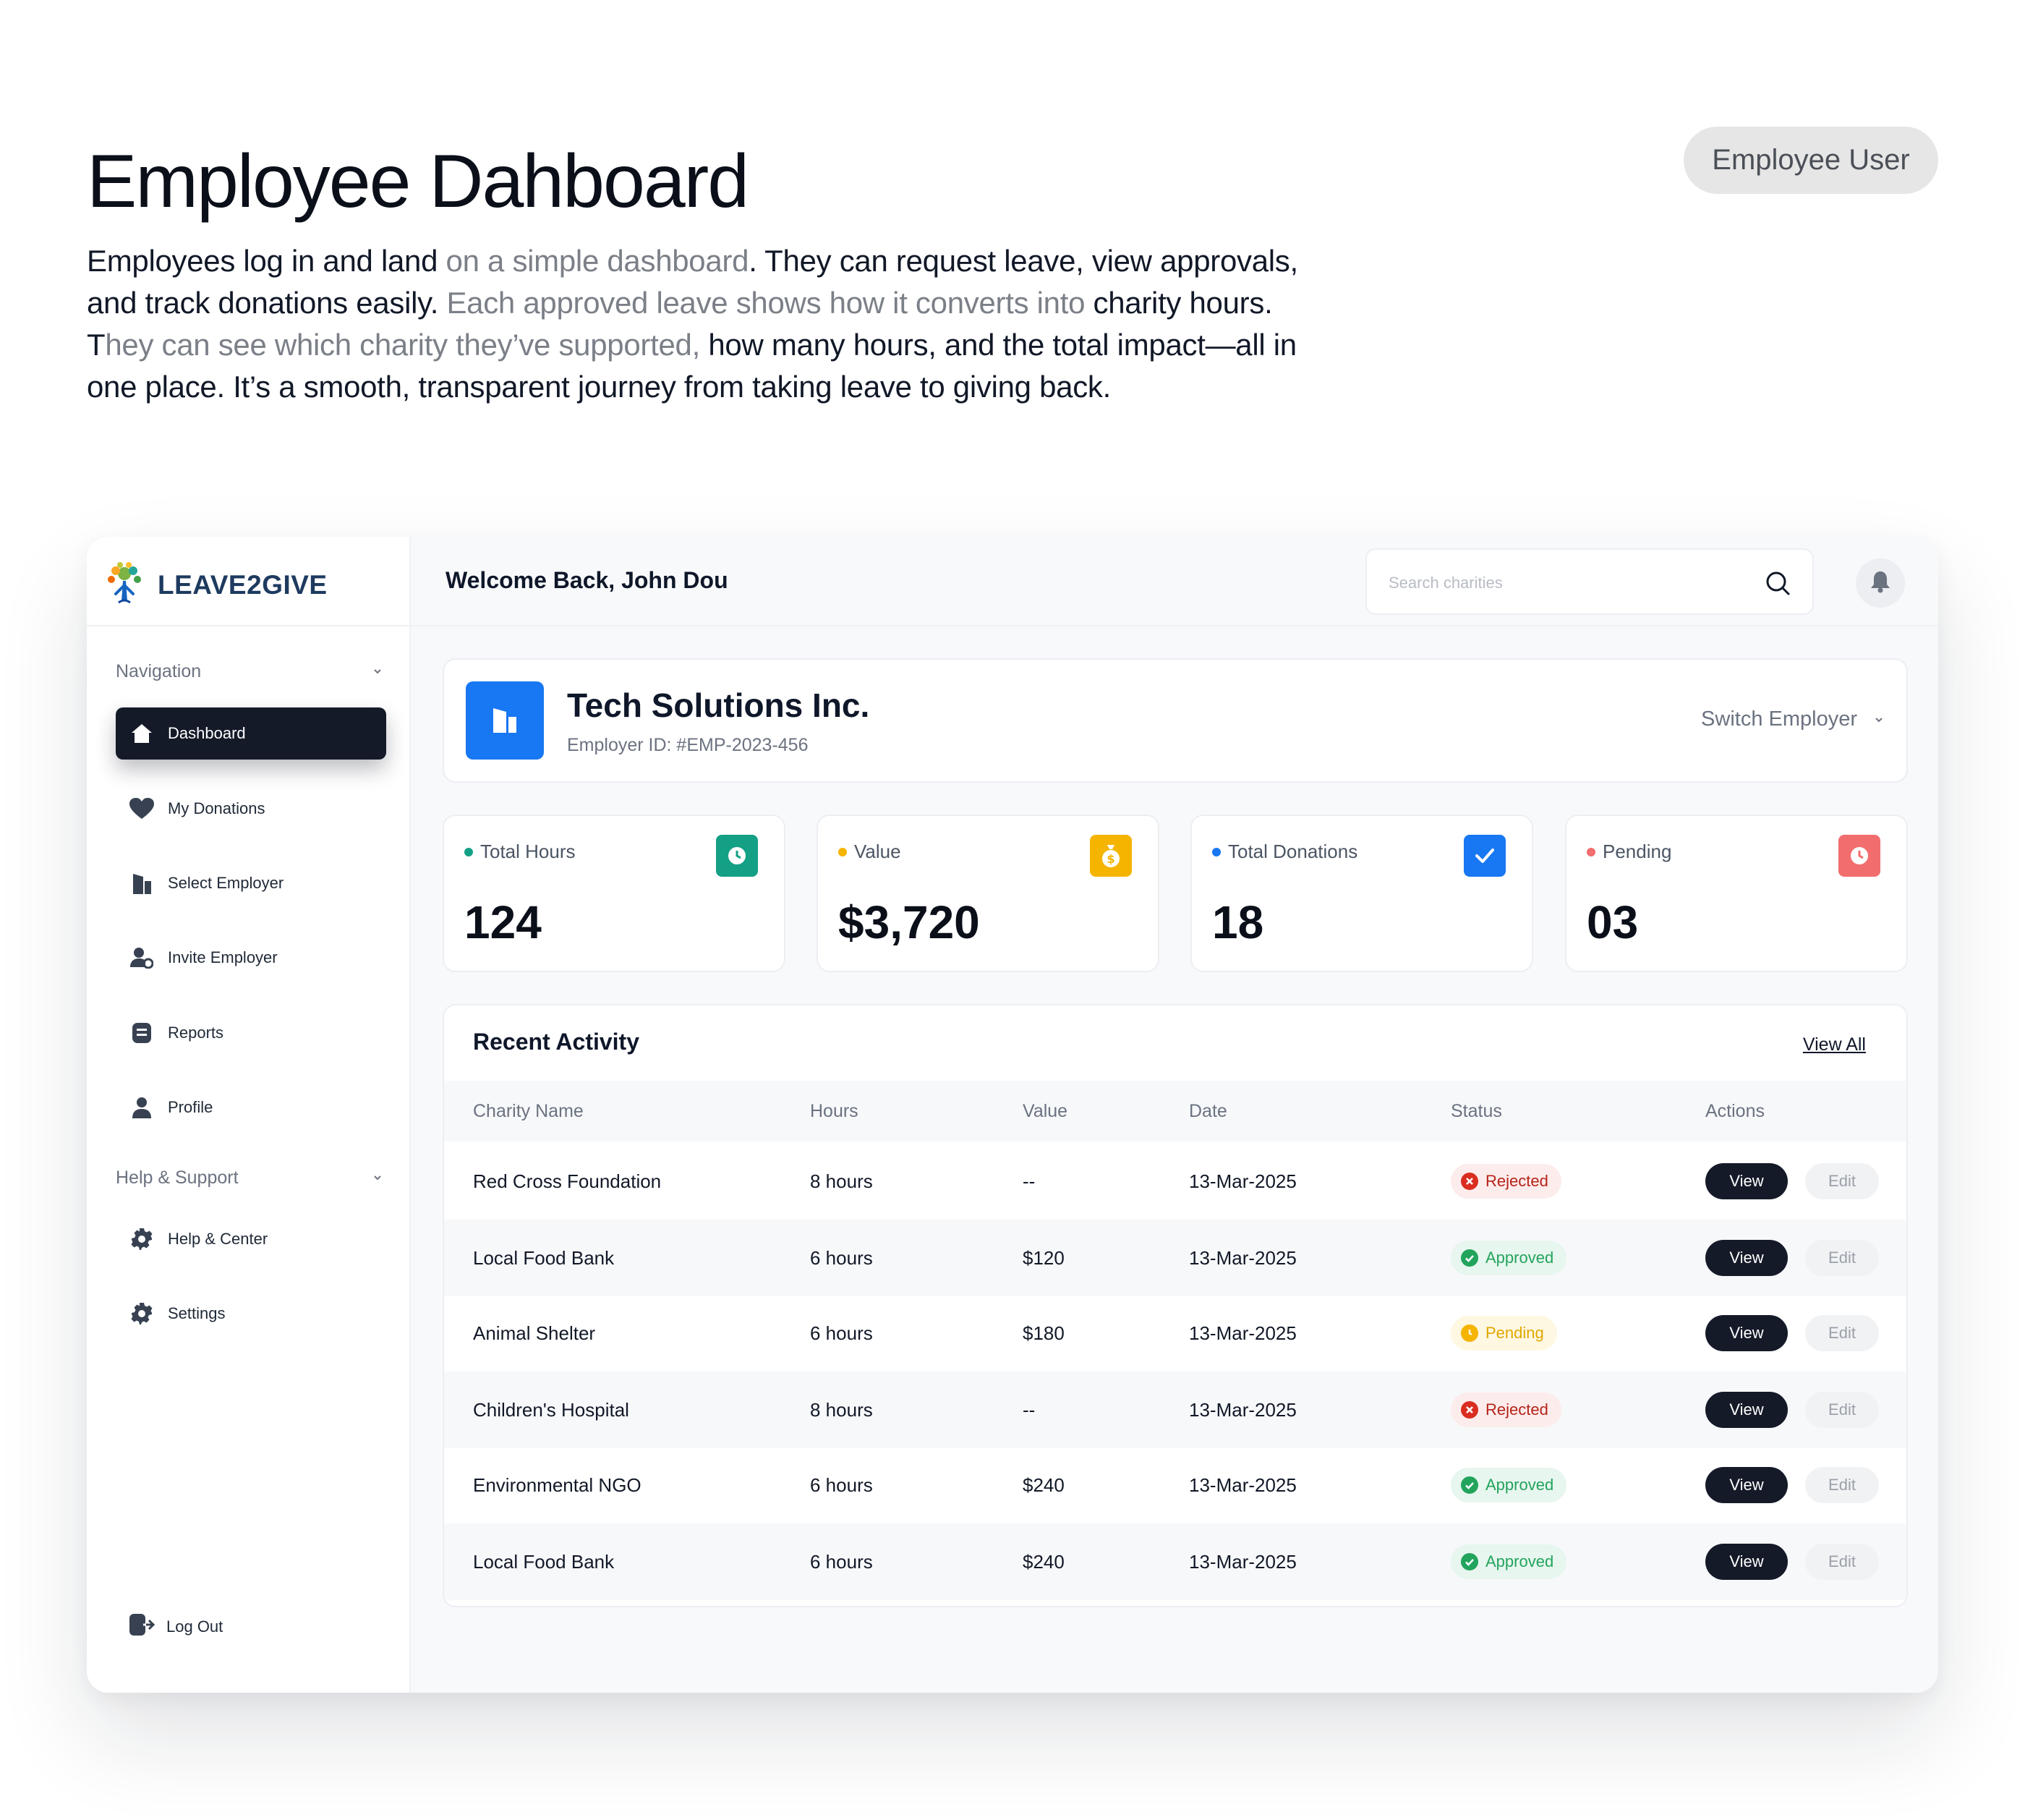 This screenshot has height=1820, width=2025. I want to click on sidebar-item-label: Select Employer, so click(226, 883).